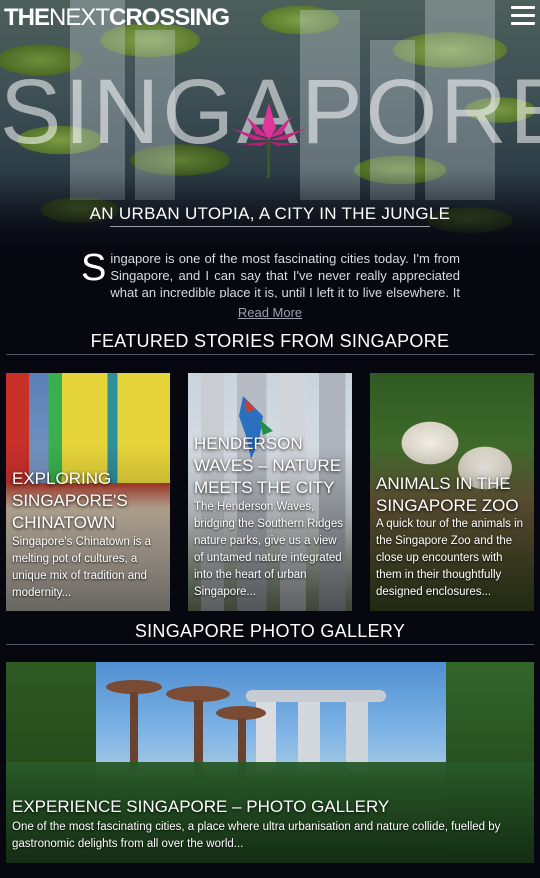  I want to click on card-title: Exploring Singapore's Chinatown, so click(70, 500).